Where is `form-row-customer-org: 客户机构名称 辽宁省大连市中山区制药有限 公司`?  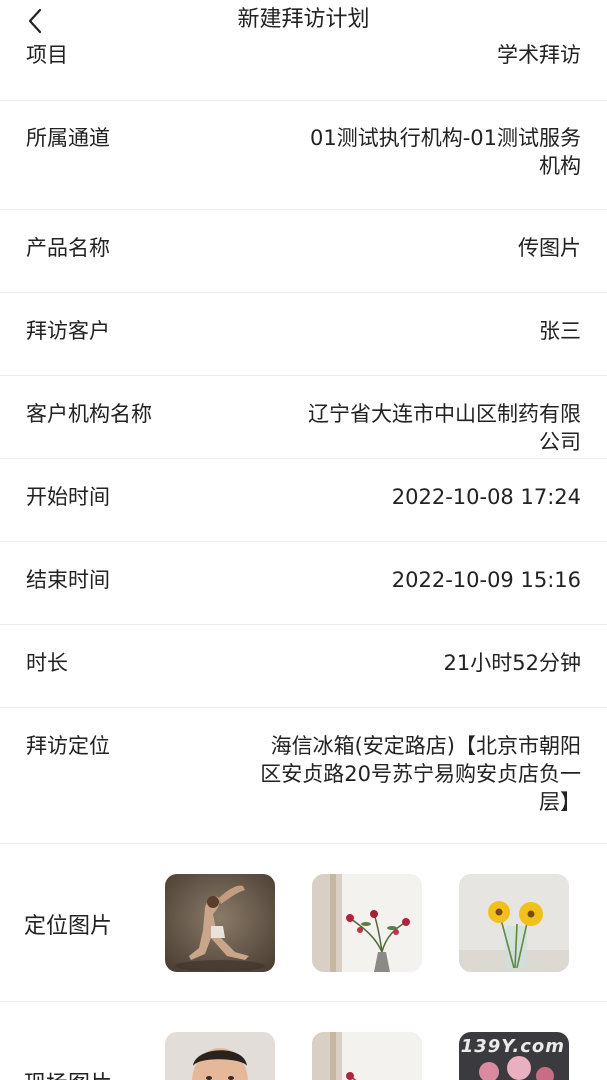 form-row-customer-org: 客户机构名称 辽宁省大连市中山区制药有限 公司 is located at coordinates (303, 417).